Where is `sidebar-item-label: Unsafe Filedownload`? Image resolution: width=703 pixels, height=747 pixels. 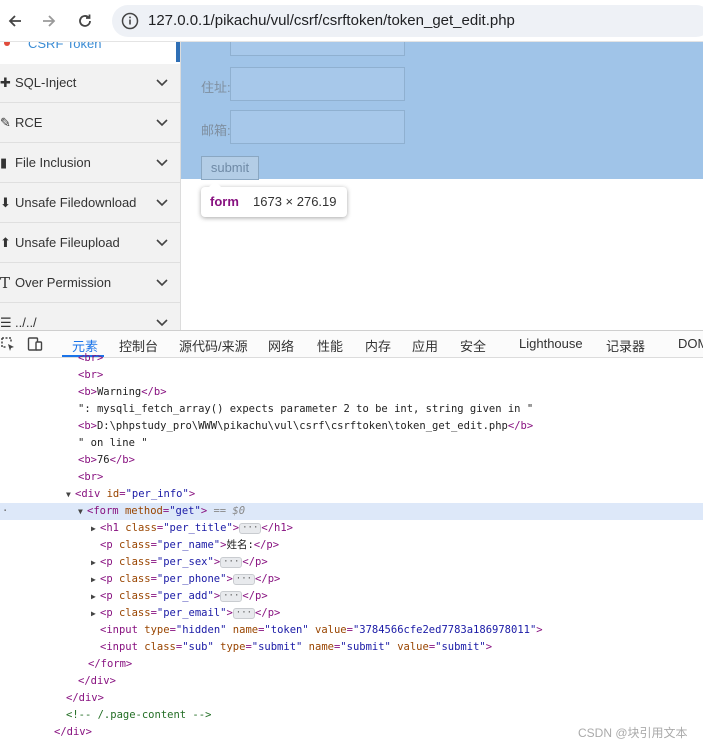
sidebar-item-label: Unsafe Filedownload is located at coordinates (76, 202).